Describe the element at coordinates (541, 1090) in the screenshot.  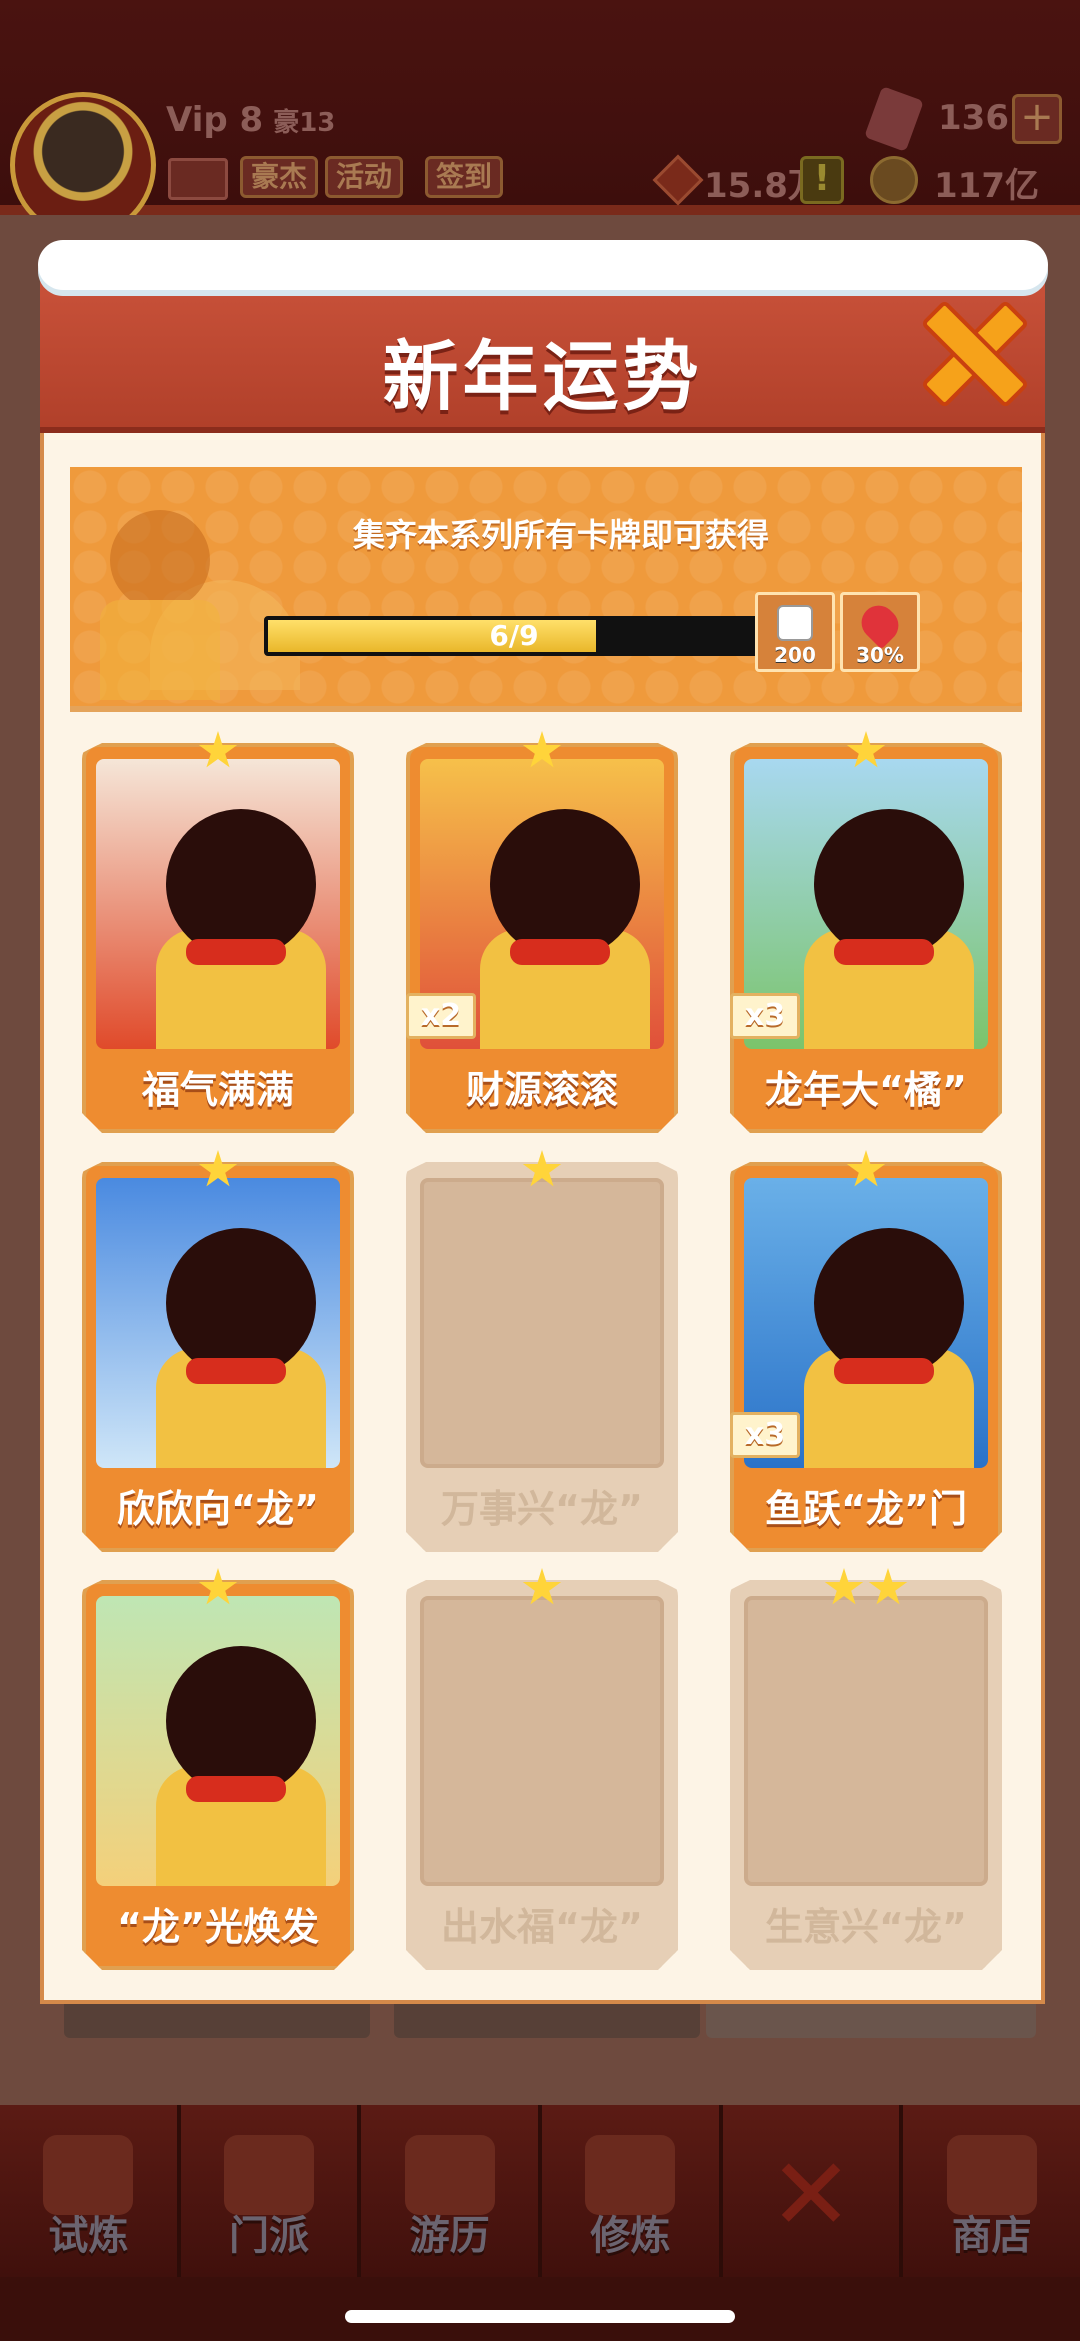
I see `card-name: 财源滚滚` at that location.